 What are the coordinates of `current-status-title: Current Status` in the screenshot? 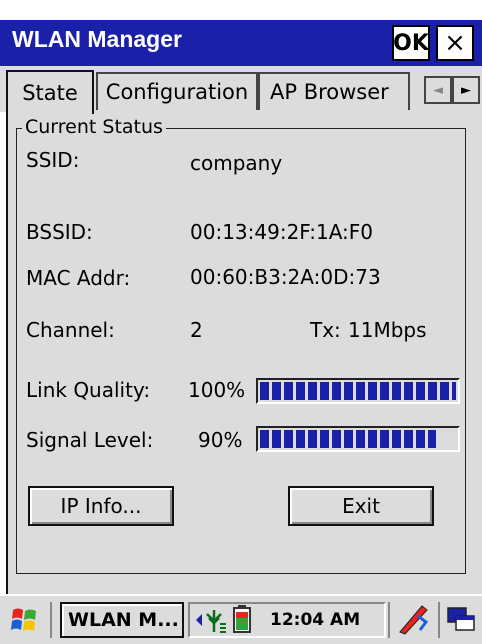 It's located at (94, 127).